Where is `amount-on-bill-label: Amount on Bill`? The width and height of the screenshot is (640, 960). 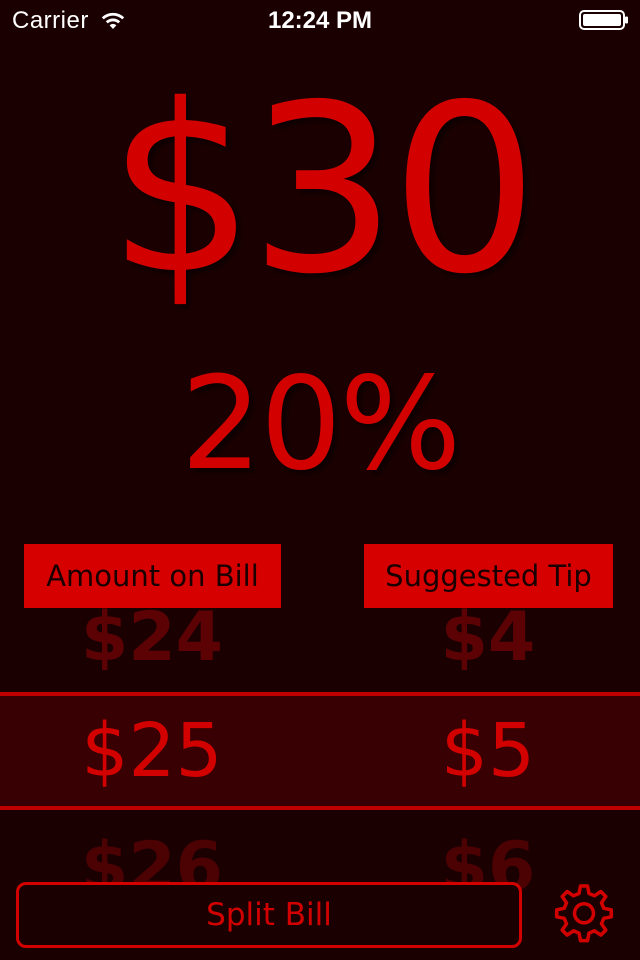 amount-on-bill-label: Amount on Bill is located at coordinates (152, 576).